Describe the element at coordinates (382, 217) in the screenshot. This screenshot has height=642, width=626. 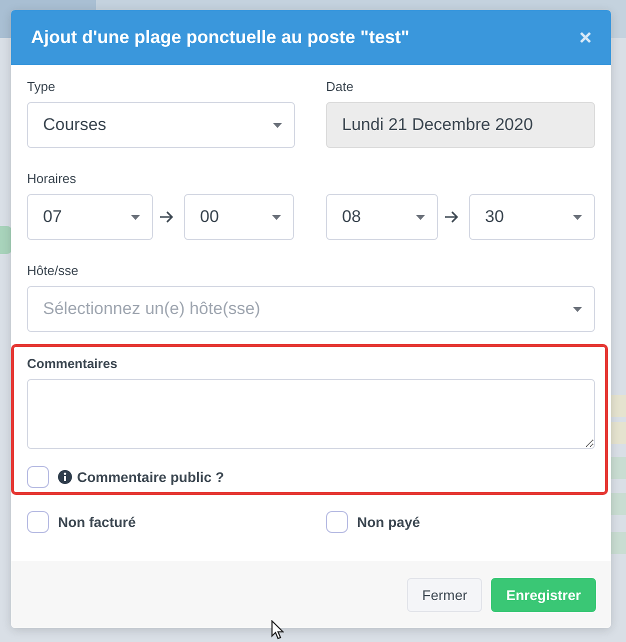
I see `hour-select: 08` at that location.